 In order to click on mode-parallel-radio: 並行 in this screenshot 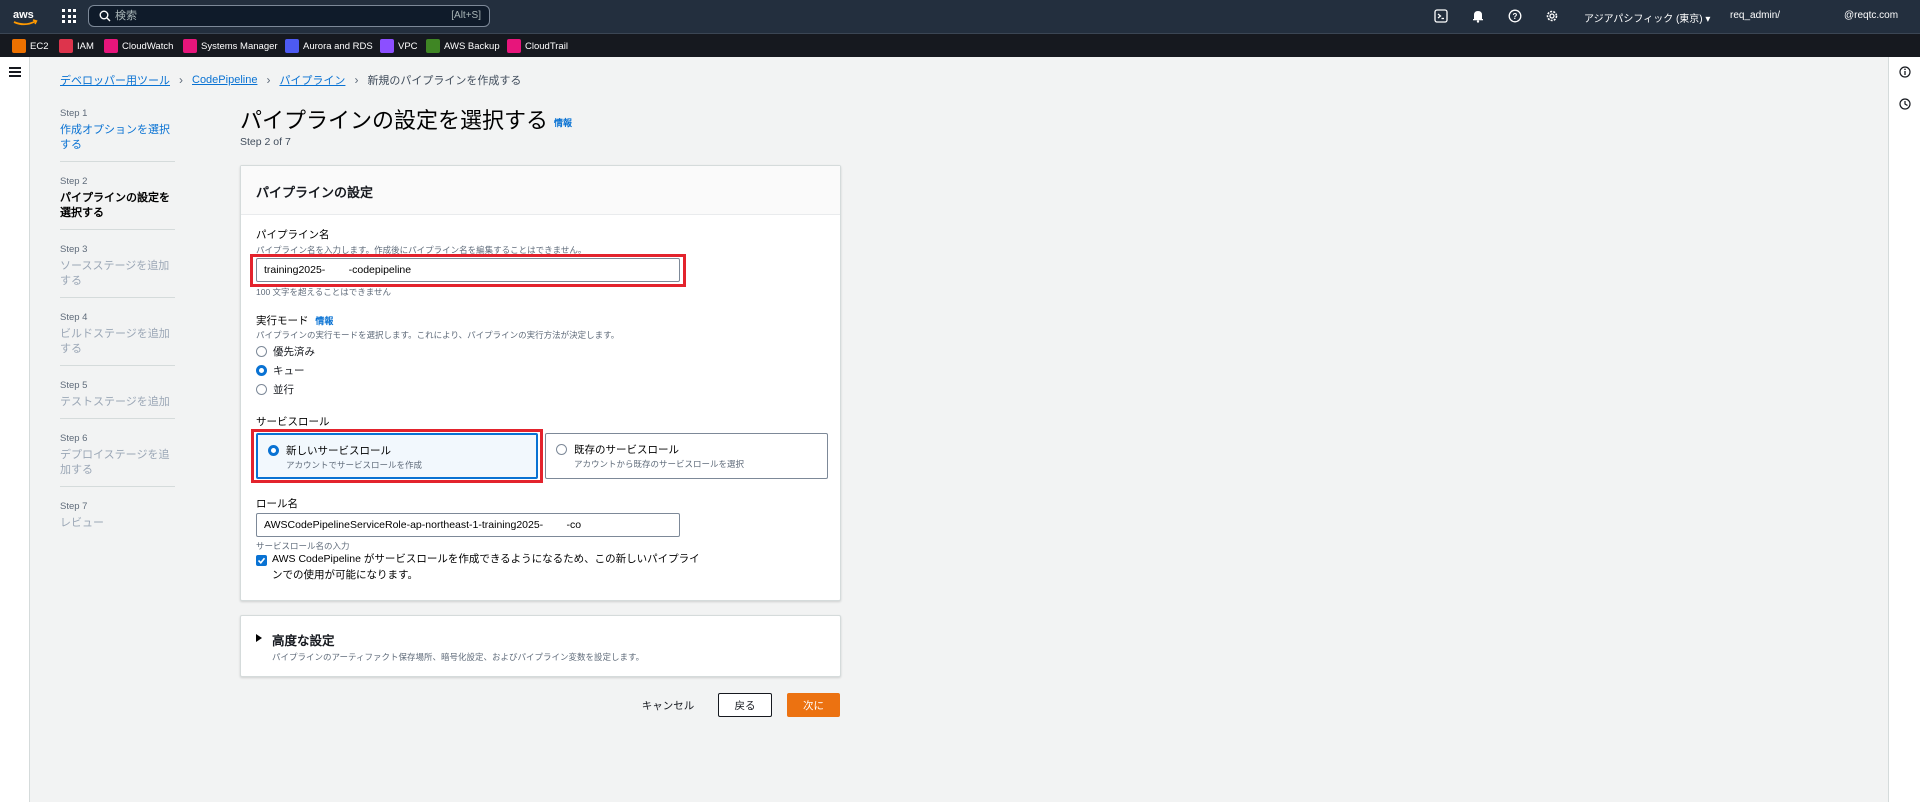, I will do `click(275, 389)`.